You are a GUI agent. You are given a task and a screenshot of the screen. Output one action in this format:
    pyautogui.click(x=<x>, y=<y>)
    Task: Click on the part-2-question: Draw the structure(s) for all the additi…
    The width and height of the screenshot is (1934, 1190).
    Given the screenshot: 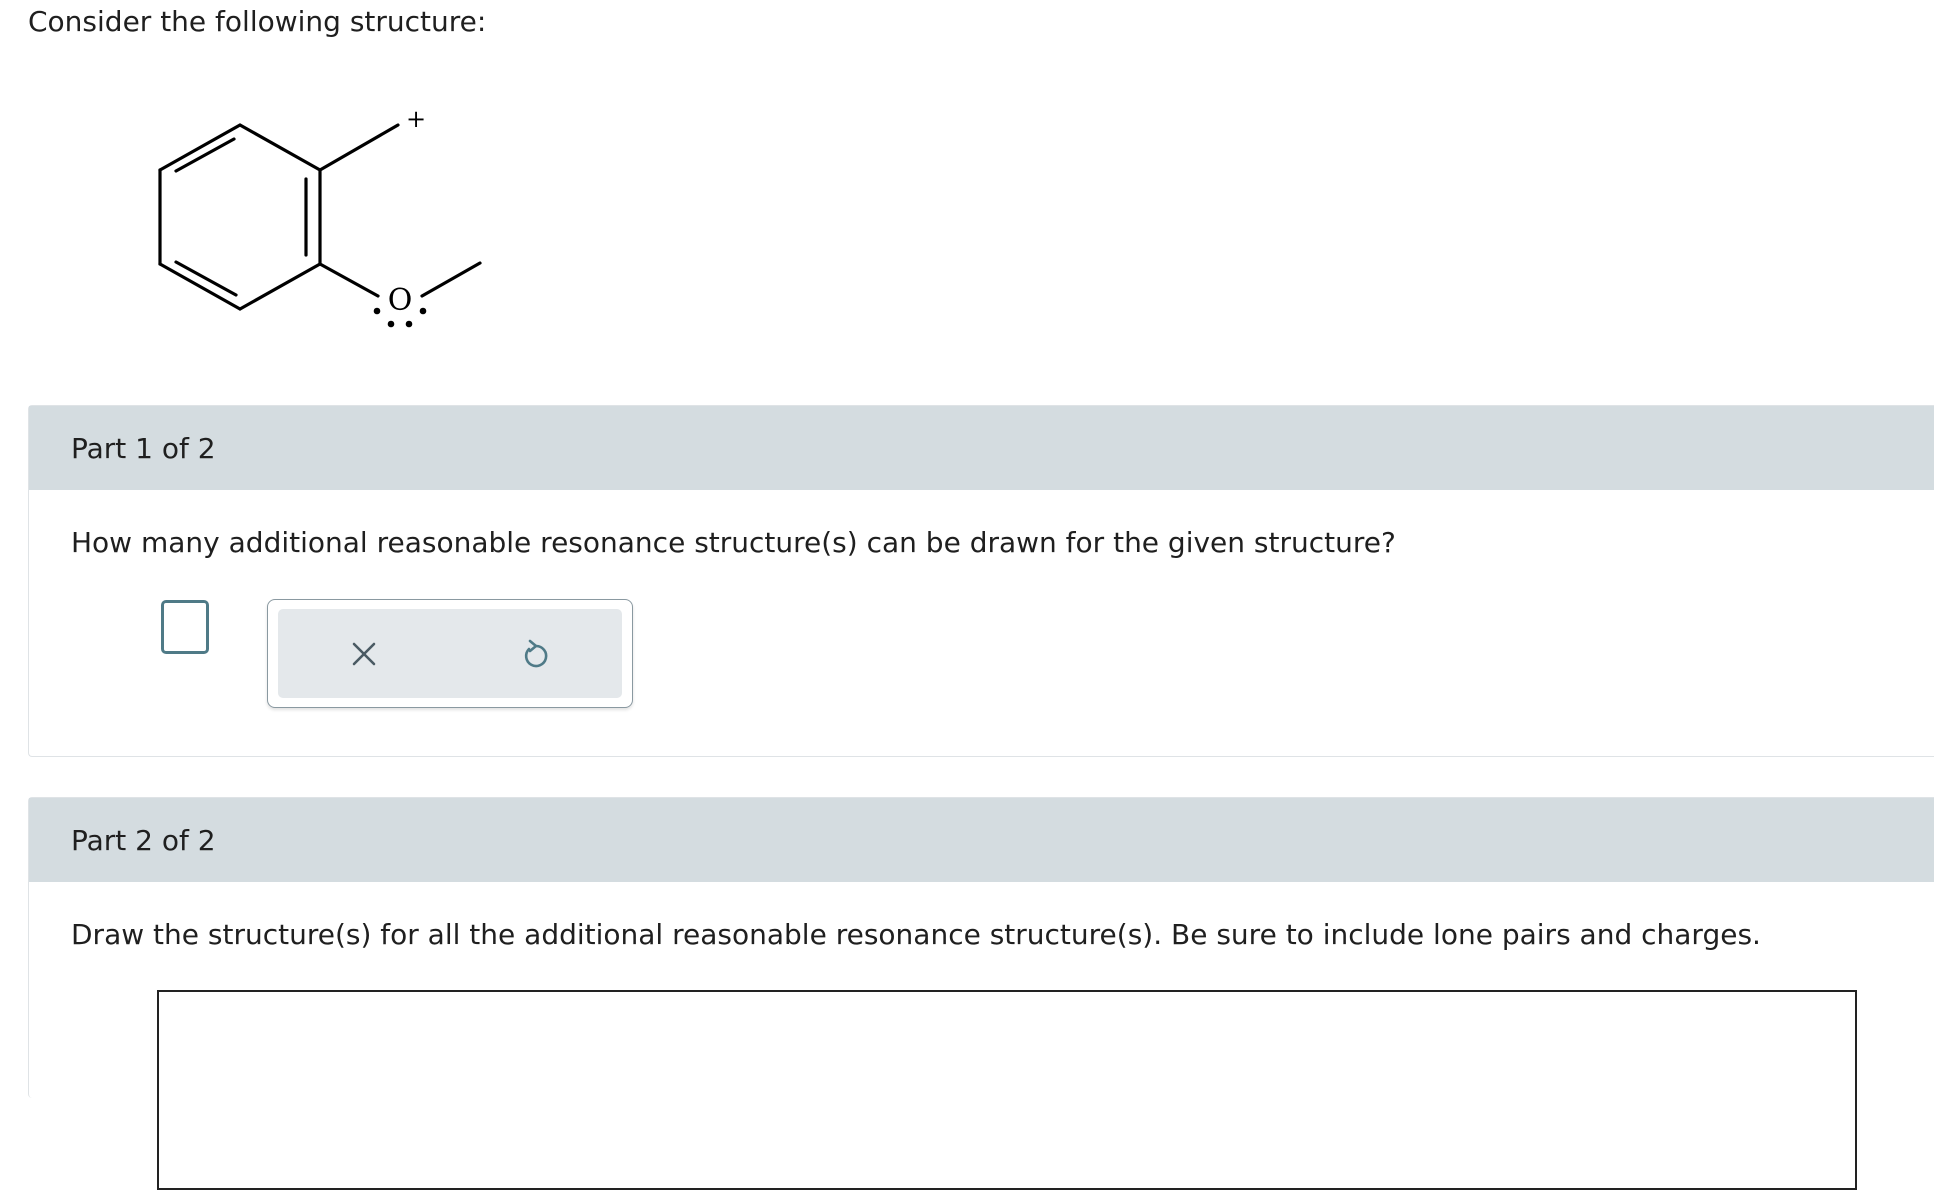 What is the action you would take?
    pyautogui.click(x=916, y=934)
    